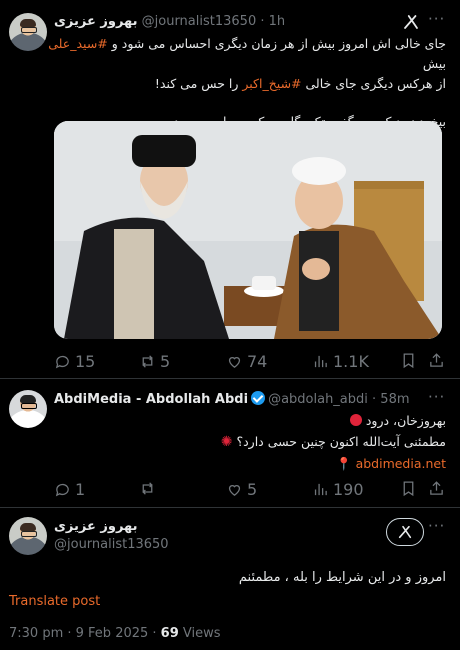  What do you see at coordinates (272, 21) in the screenshot?
I see `post-time: · 1h` at bounding box center [272, 21].